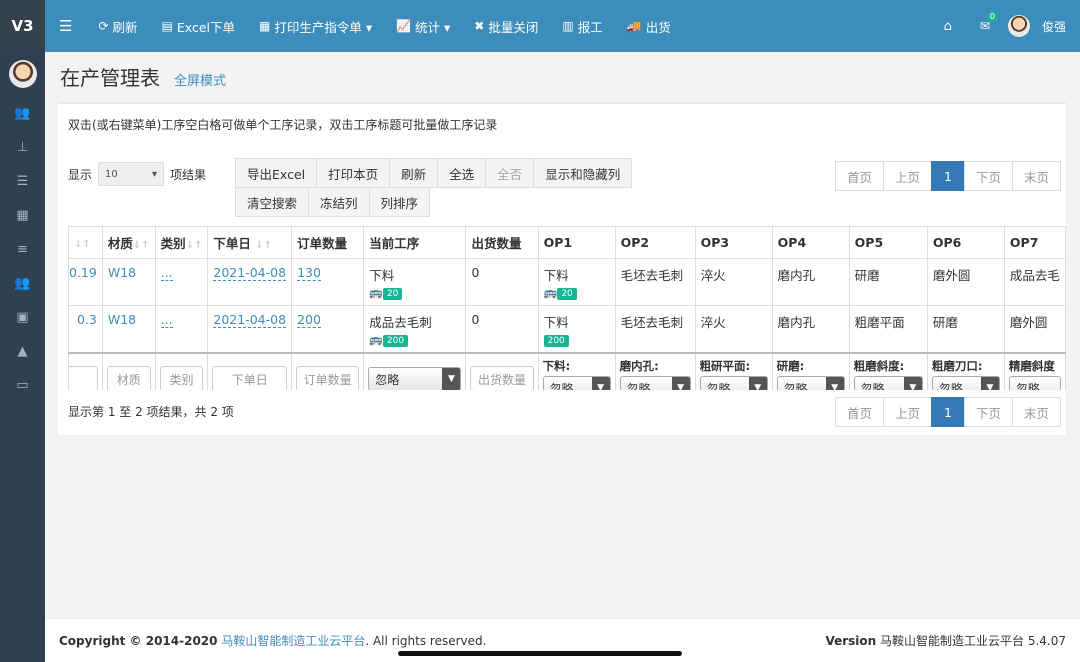  Describe the element at coordinates (576, 329) in the screenshot. I see `cell-op1: 下料 200` at that location.